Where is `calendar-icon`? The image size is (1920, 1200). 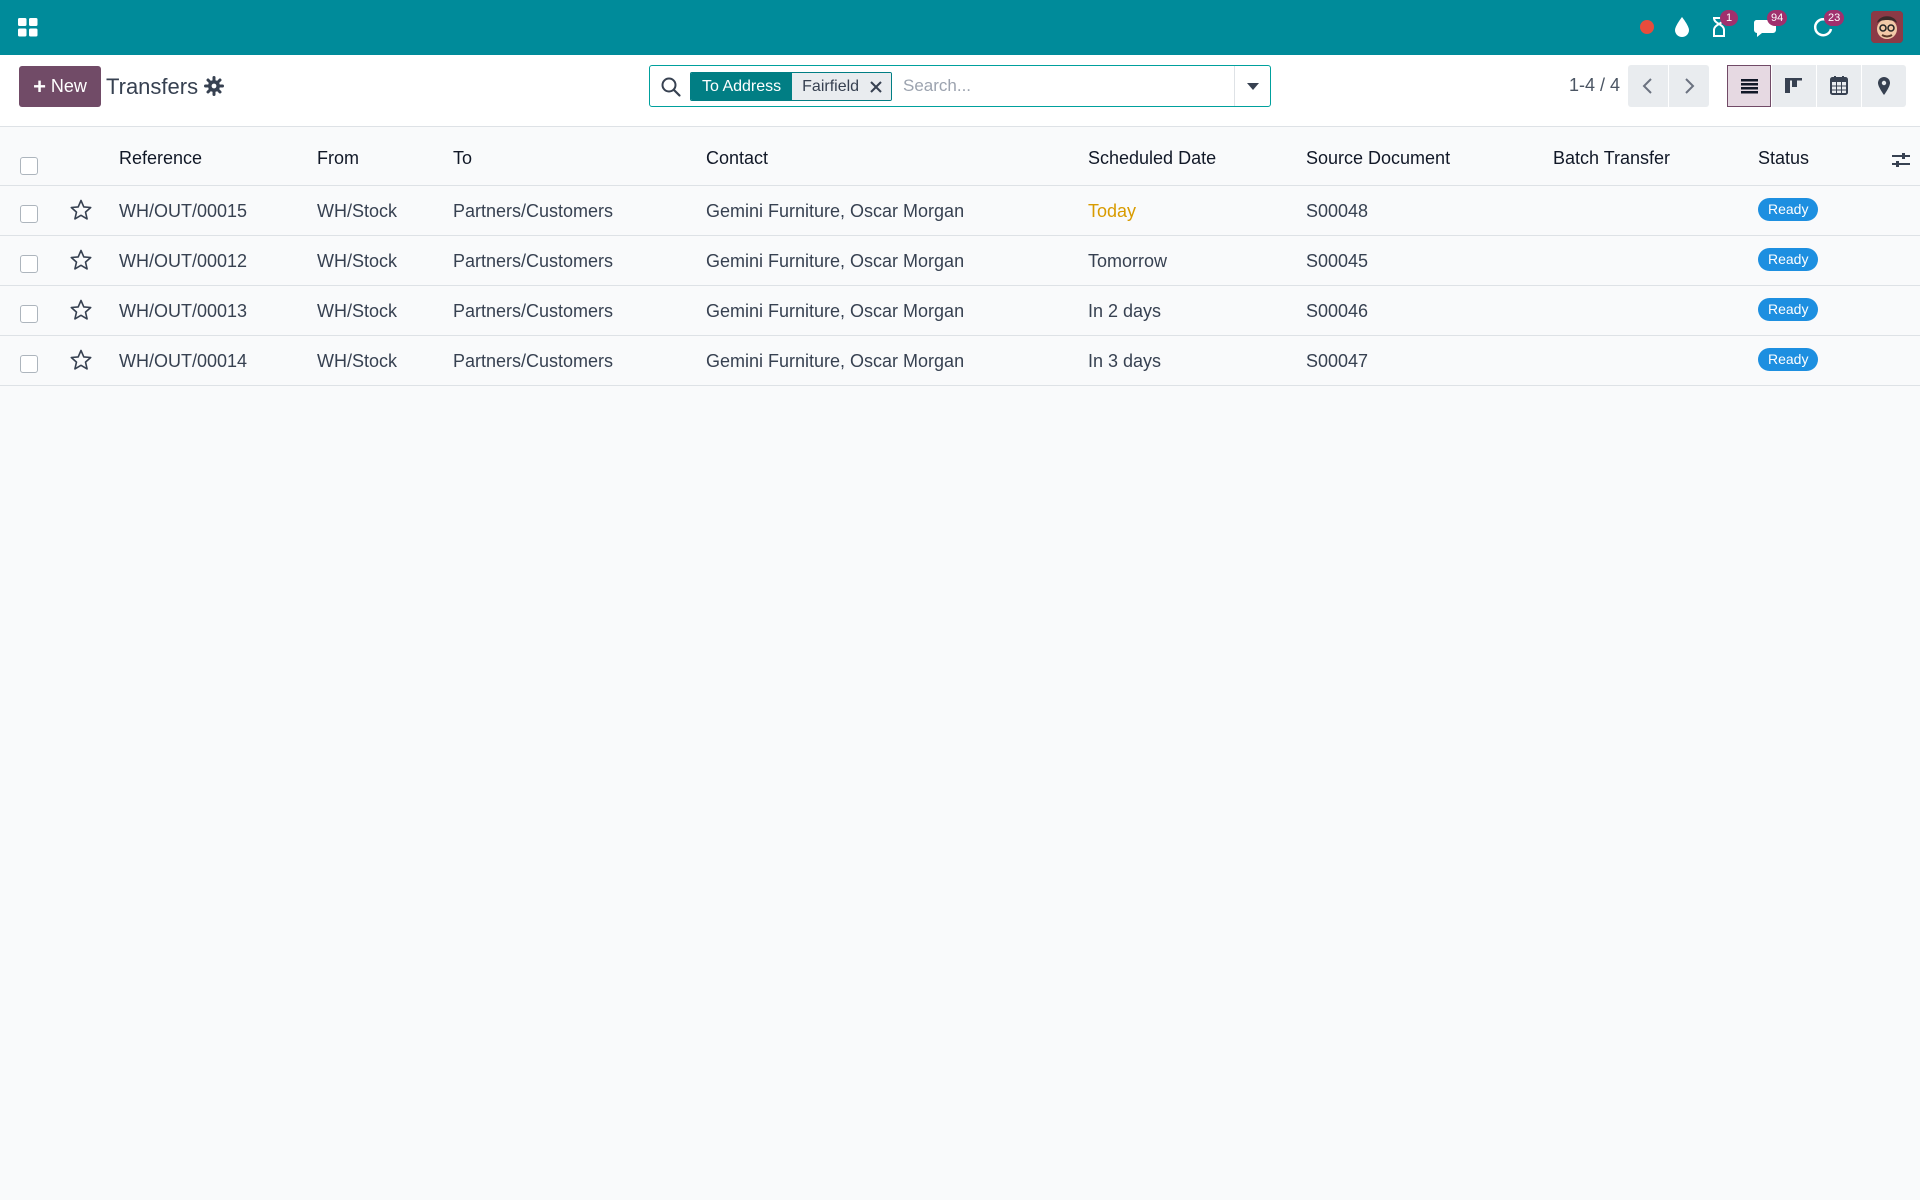
calendar-icon is located at coordinates (1839, 85).